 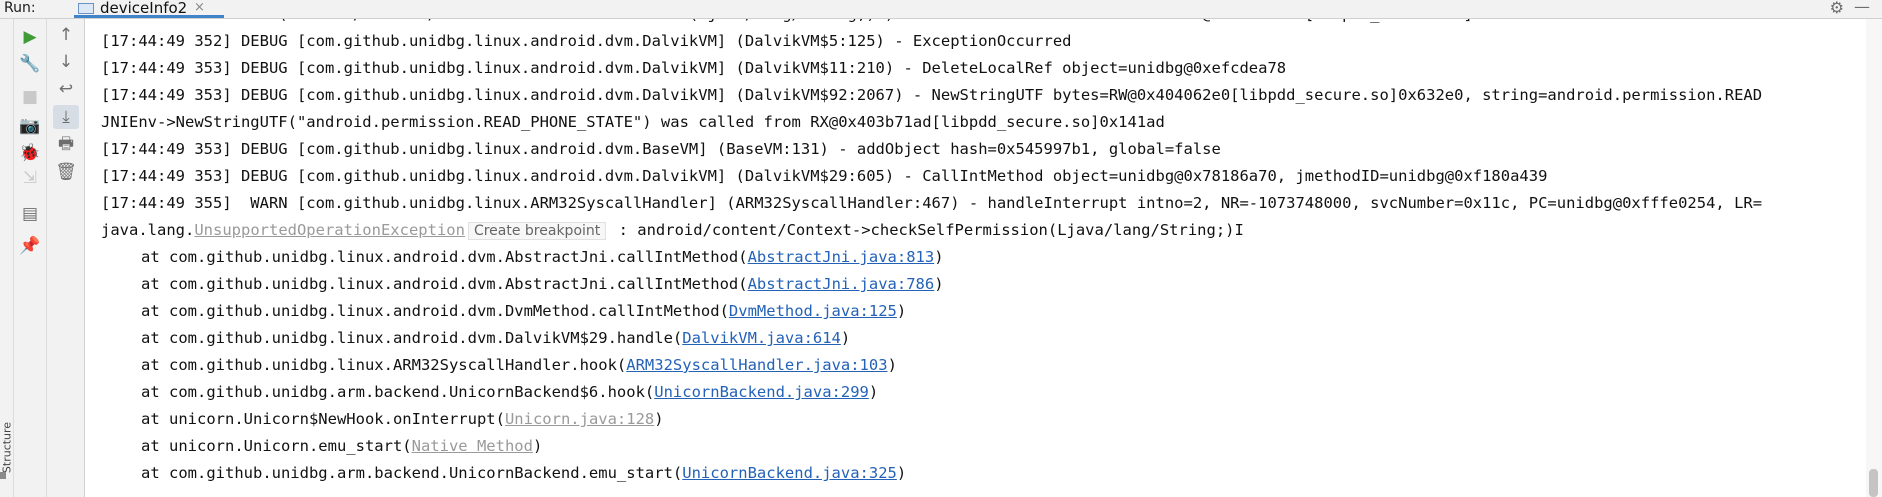 I want to click on scroll-to-end-icon: ⤓, so click(x=66, y=117).